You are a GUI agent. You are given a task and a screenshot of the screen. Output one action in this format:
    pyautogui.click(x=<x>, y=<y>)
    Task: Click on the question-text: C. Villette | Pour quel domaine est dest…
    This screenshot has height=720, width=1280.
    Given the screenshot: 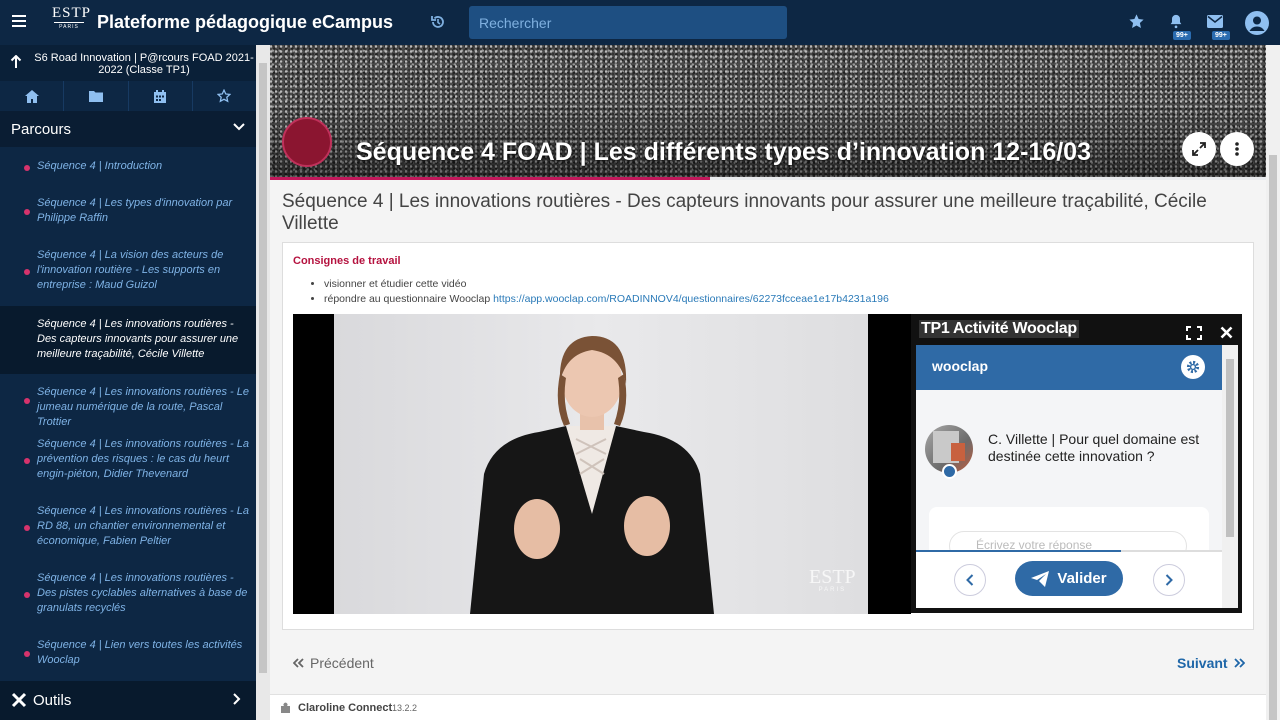 What is the action you would take?
    pyautogui.click(x=1094, y=447)
    